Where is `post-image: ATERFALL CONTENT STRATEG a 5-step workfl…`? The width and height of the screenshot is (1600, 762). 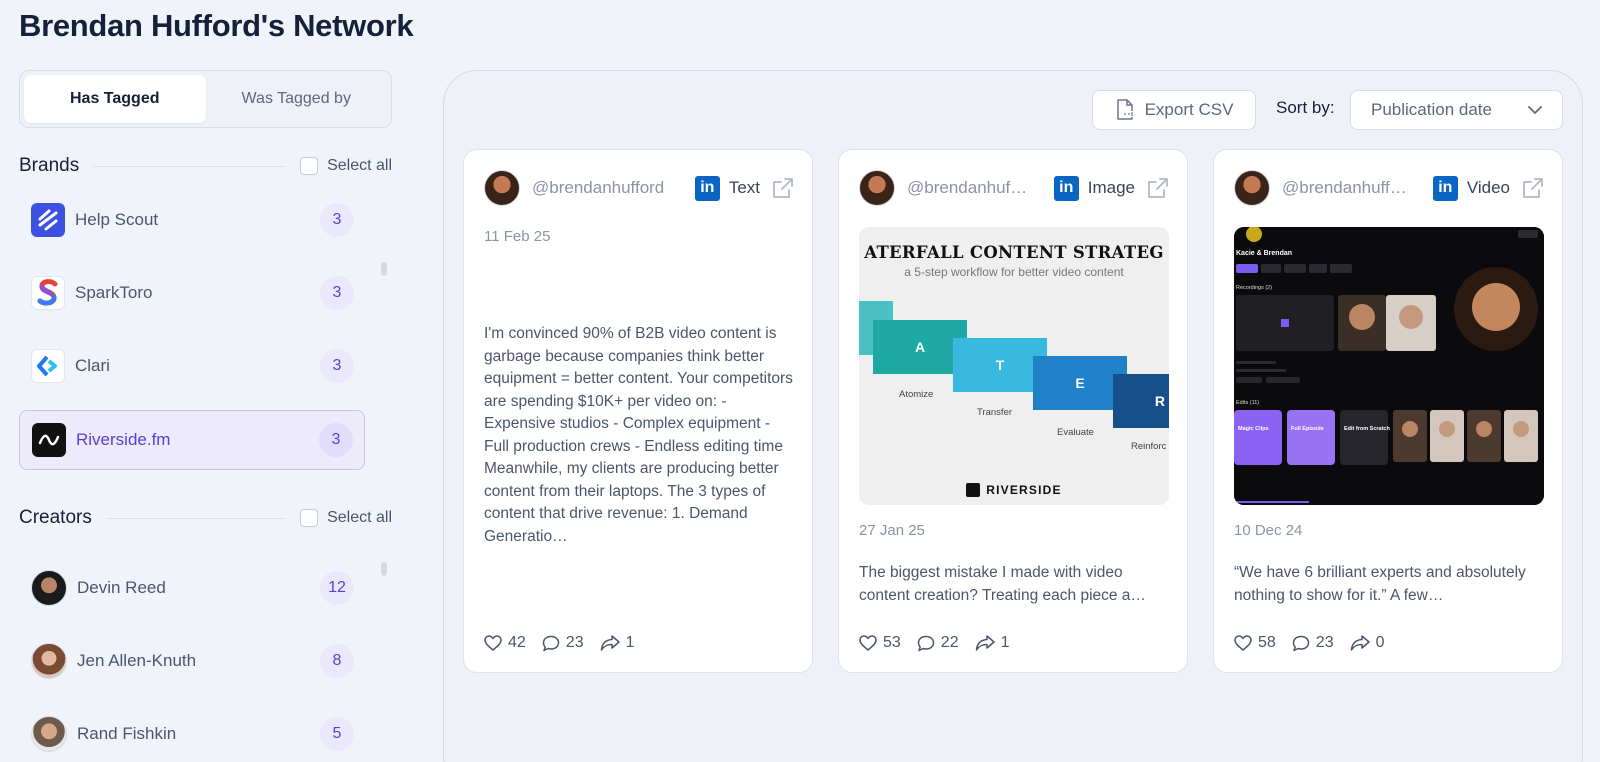 post-image: ATERFALL CONTENT STRATEG a 5-step workfl… is located at coordinates (1014, 366).